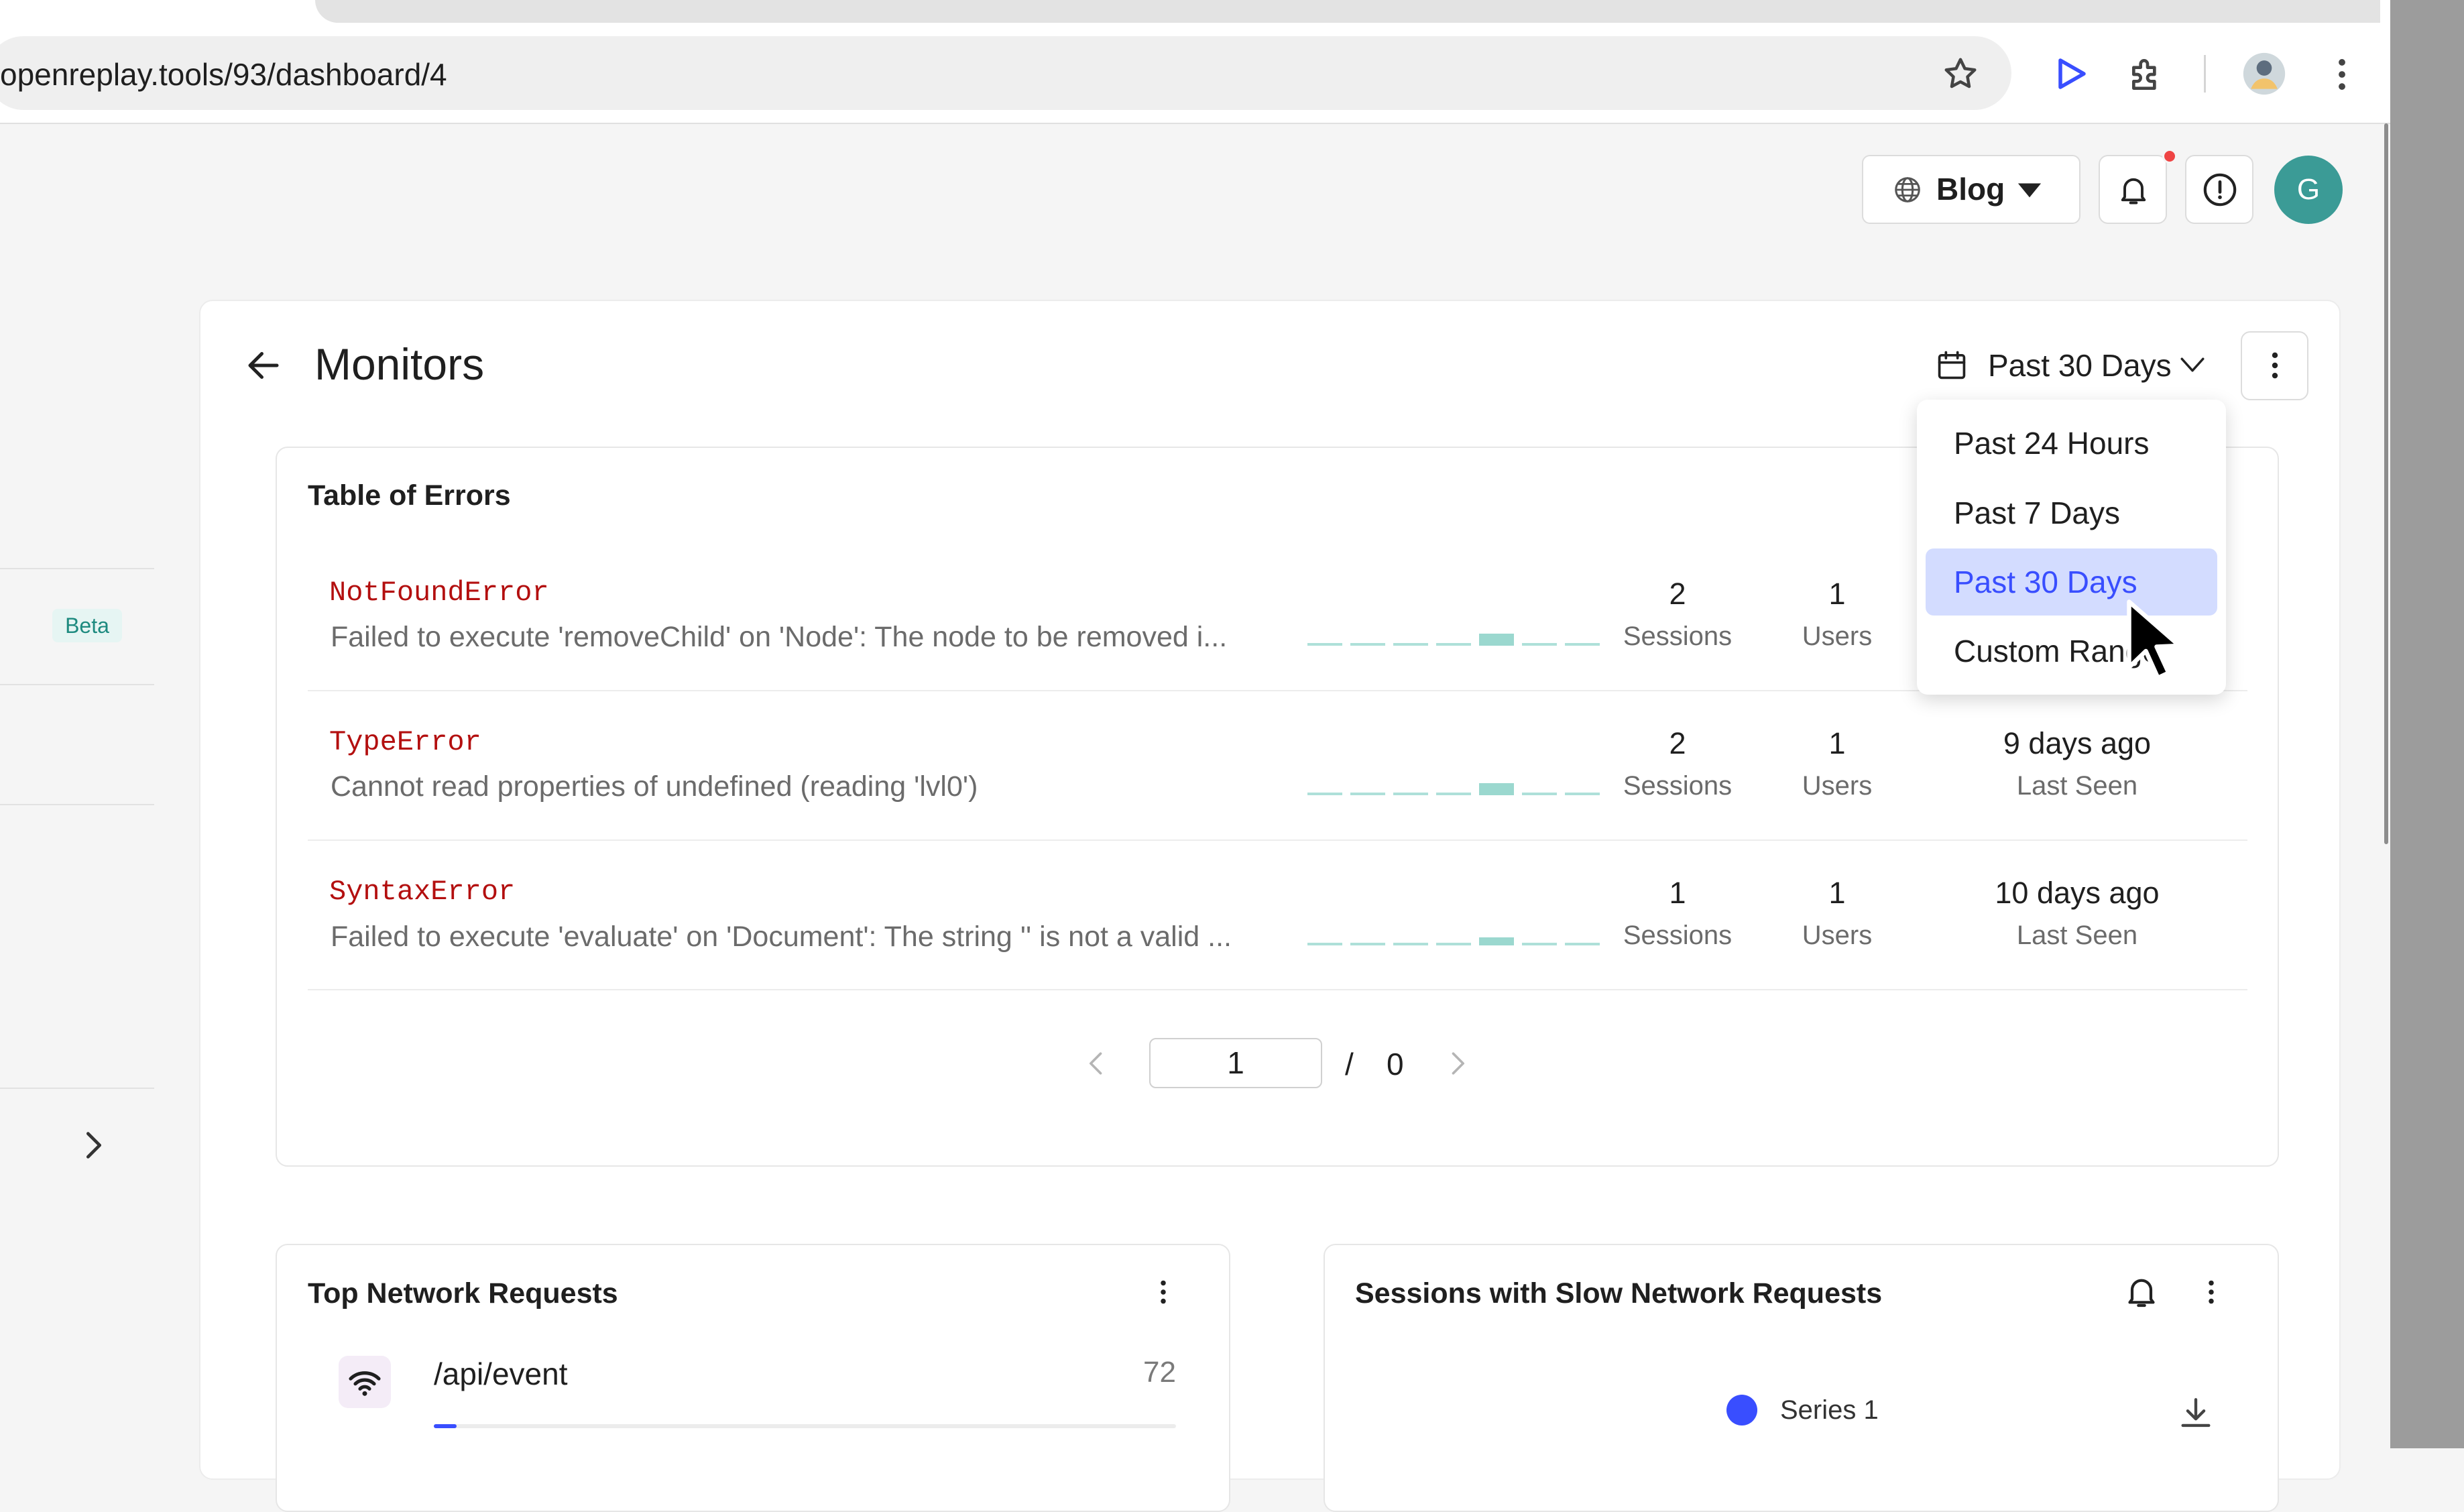 The image size is (2464, 1512). I want to click on legend-swatch, so click(1741, 1410).